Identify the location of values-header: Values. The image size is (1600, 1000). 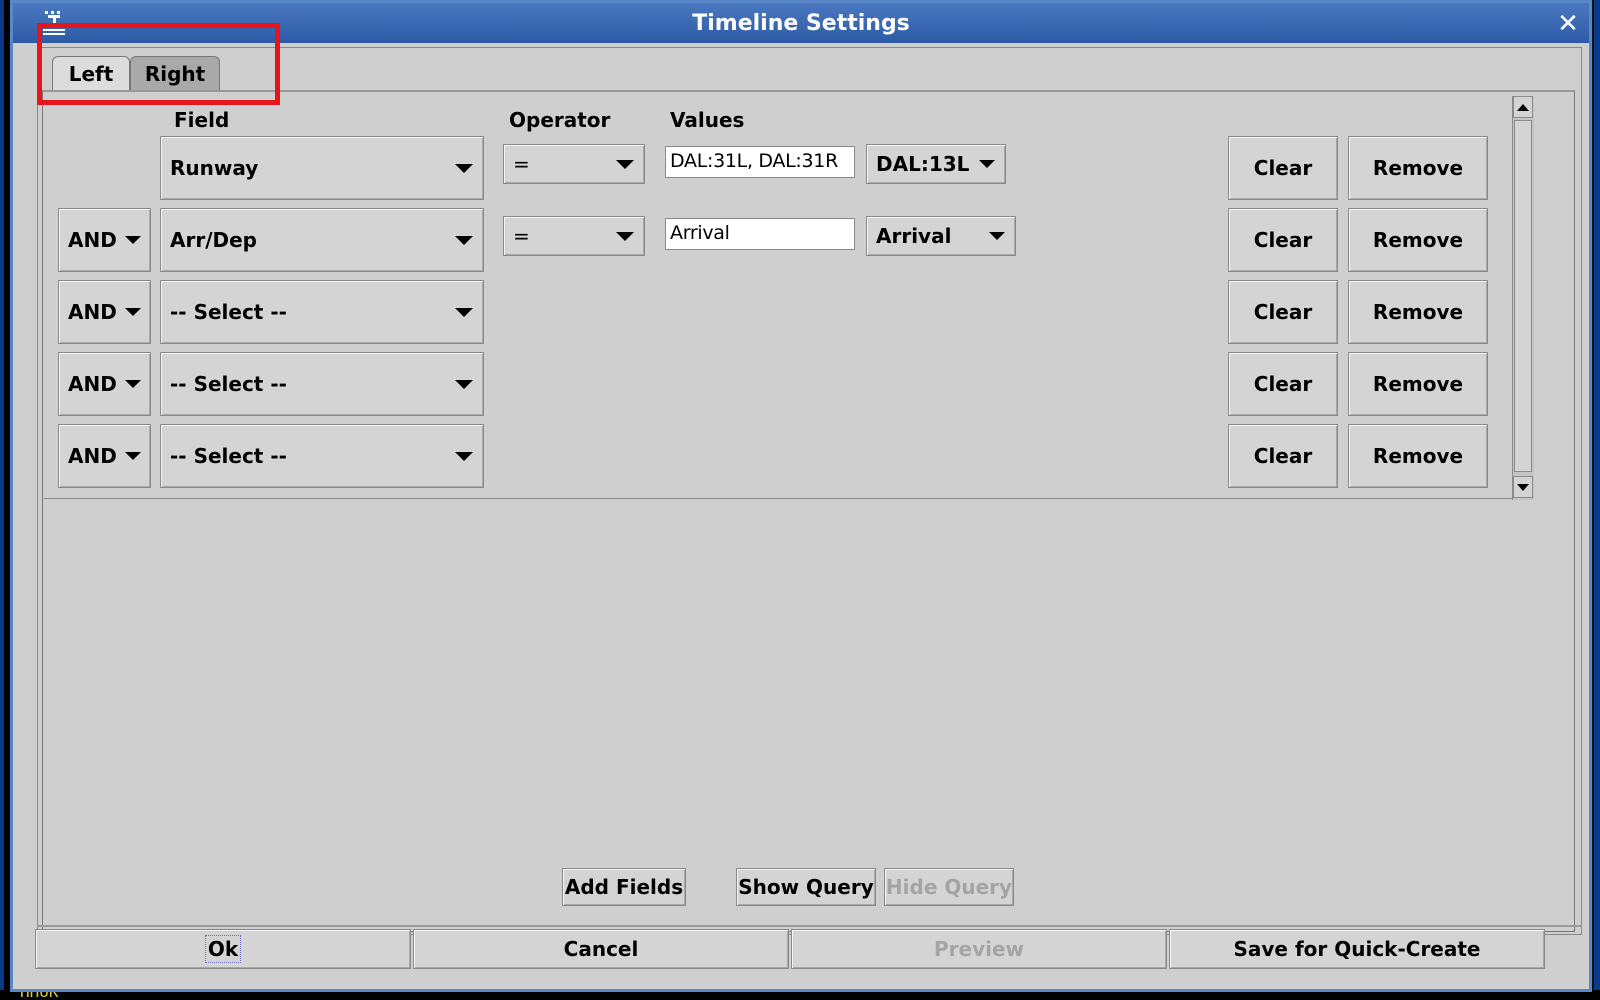
(707, 120).